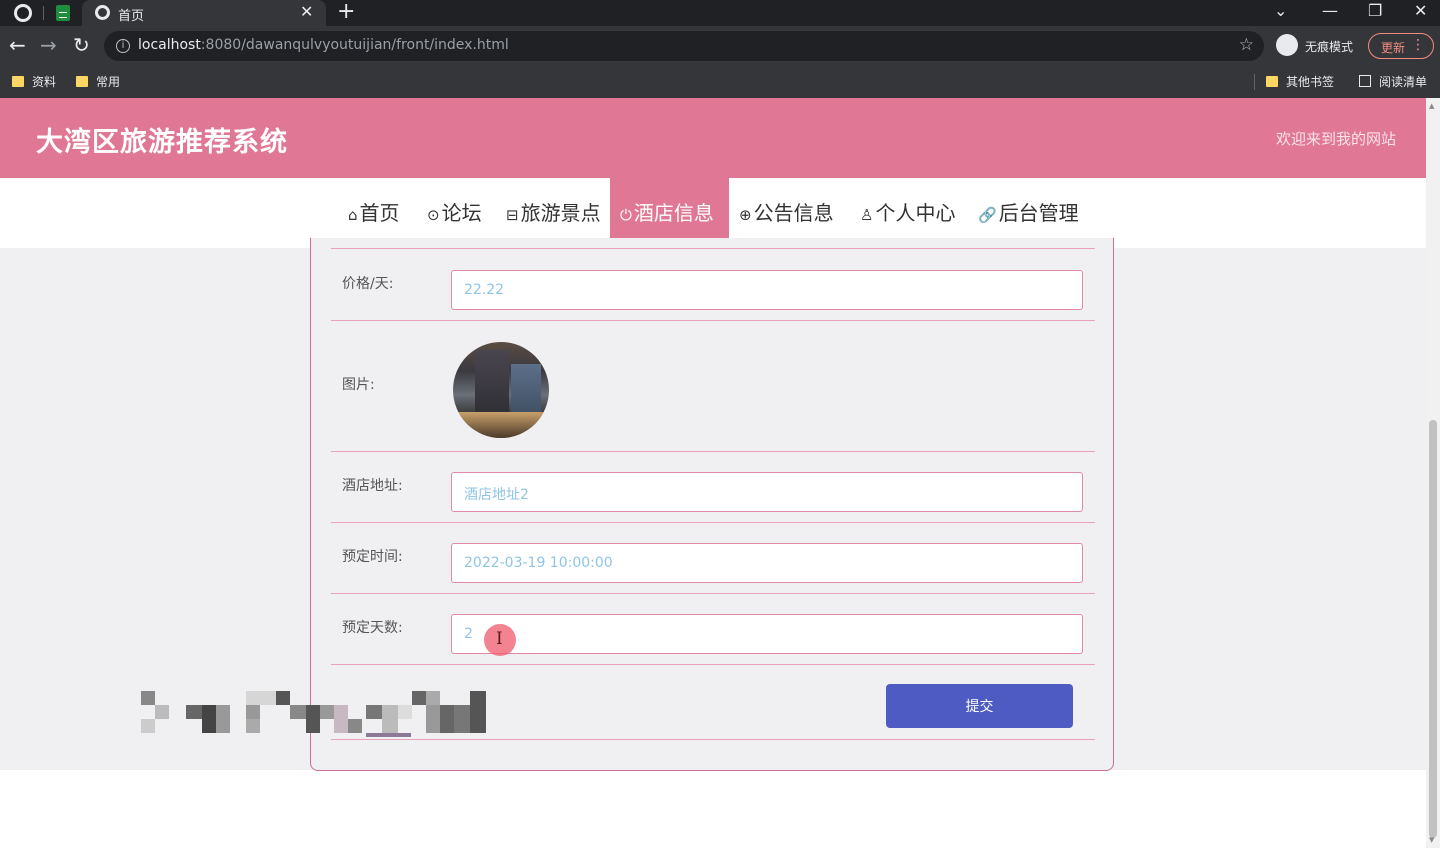 Image resolution: width=1440 pixels, height=848 pixels. Describe the element at coordinates (1329, 46) in the screenshot. I see `incognito-label: 无痕模式` at that location.